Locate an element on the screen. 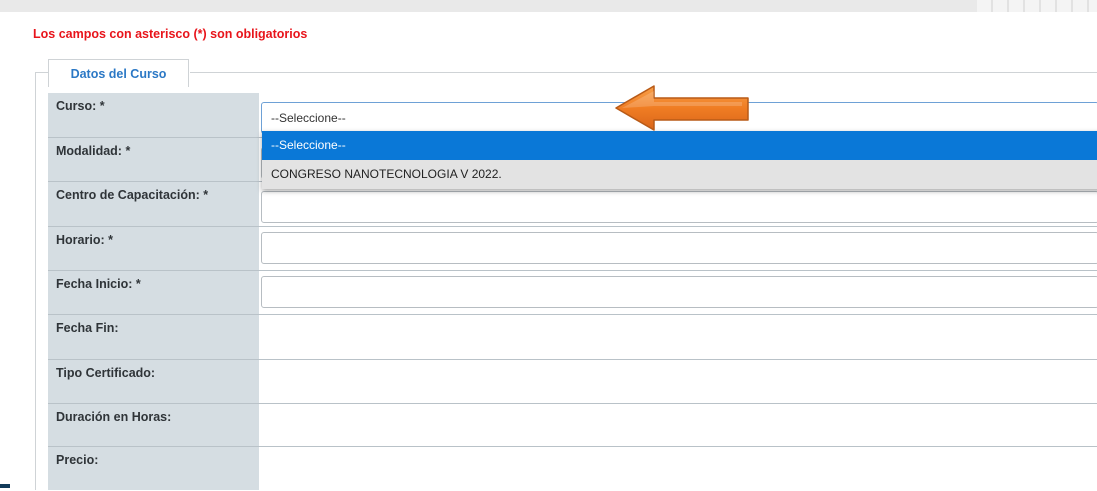  row-tipo-certificado: Tipo Certificado: is located at coordinates (572, 381).